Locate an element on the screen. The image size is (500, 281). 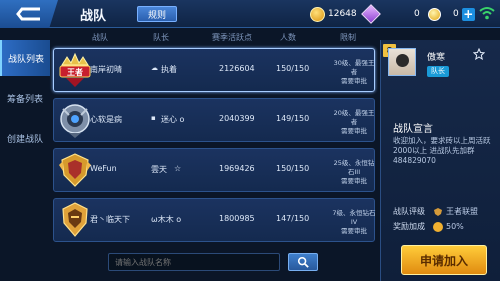
diamond-amount: 0 is located at coordinates (417, 14).